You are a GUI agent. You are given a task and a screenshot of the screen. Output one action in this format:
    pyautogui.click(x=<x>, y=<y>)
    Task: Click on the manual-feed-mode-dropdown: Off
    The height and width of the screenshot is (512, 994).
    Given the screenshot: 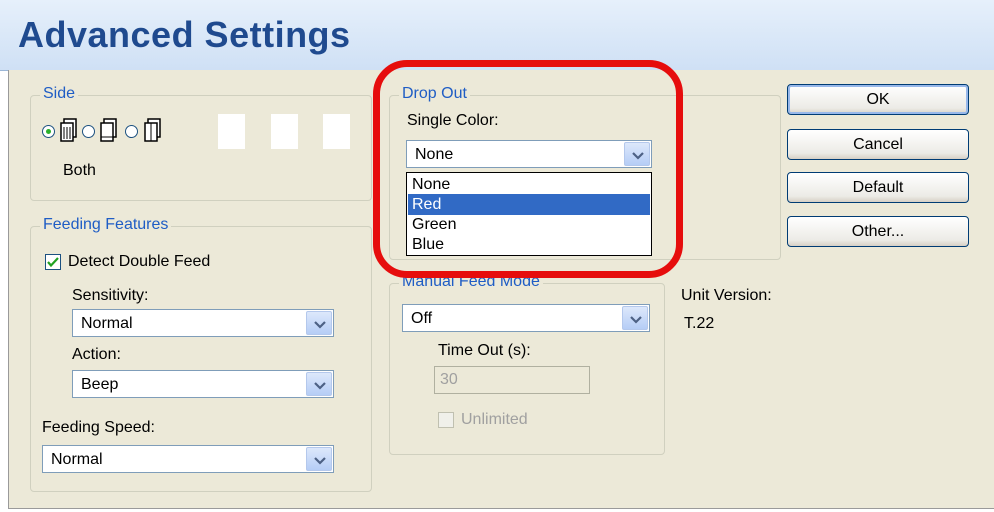 What is the action you would take?
    pyautogui.click(x=526, y=318)
    